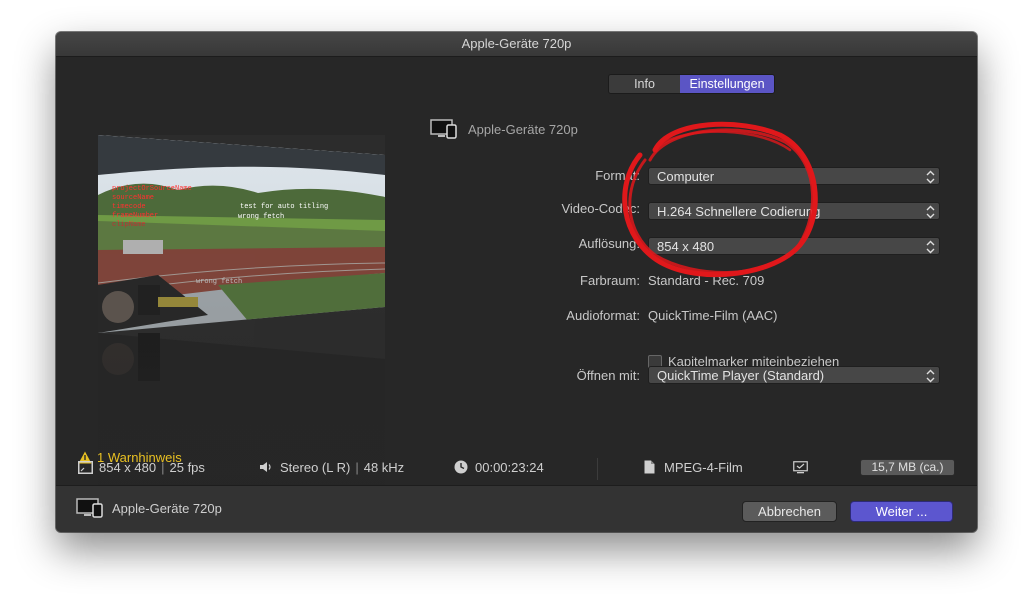 The height and width of the screenshot is (613, 1033). Describe the element at coordinates (152, 189) in the screenshot. I see `svg-text: projectOrSourceName` at that location.